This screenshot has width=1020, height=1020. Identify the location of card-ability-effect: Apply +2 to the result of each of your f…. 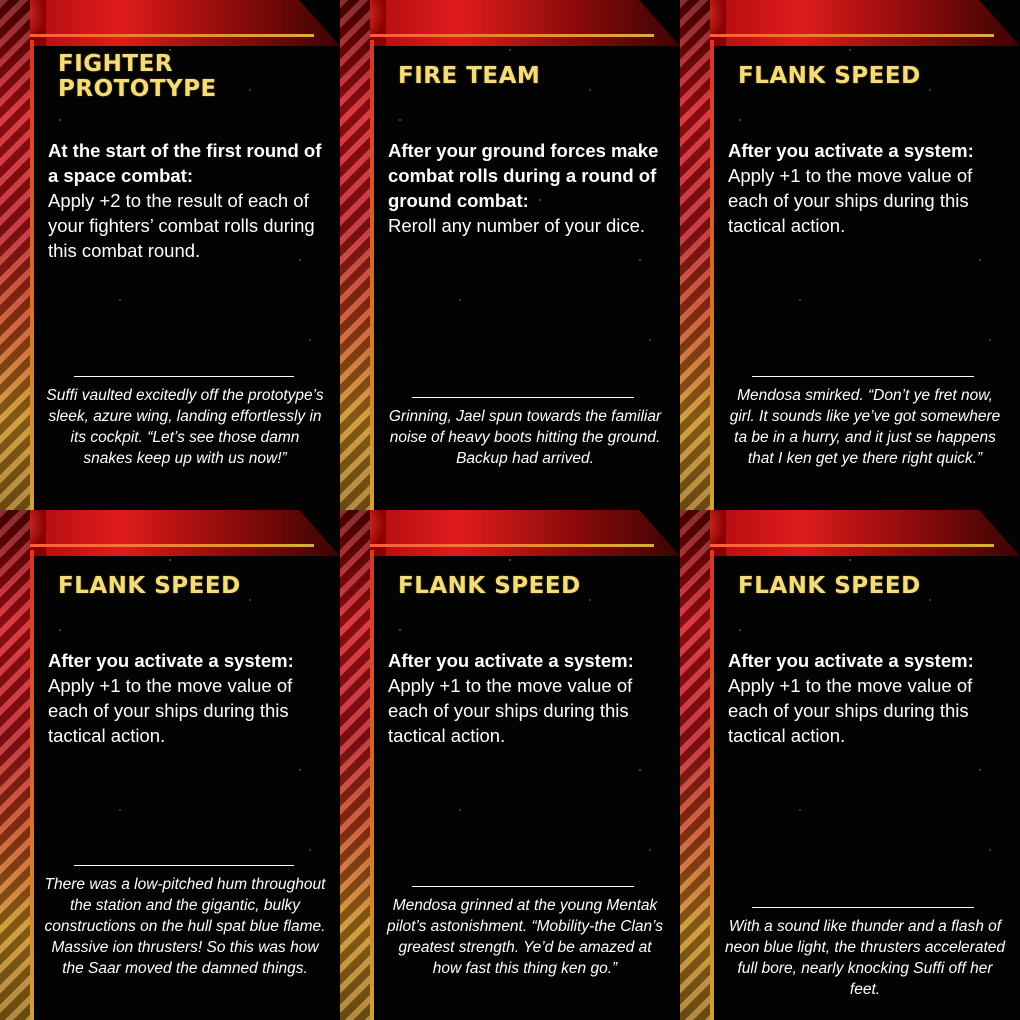
(181, 225).